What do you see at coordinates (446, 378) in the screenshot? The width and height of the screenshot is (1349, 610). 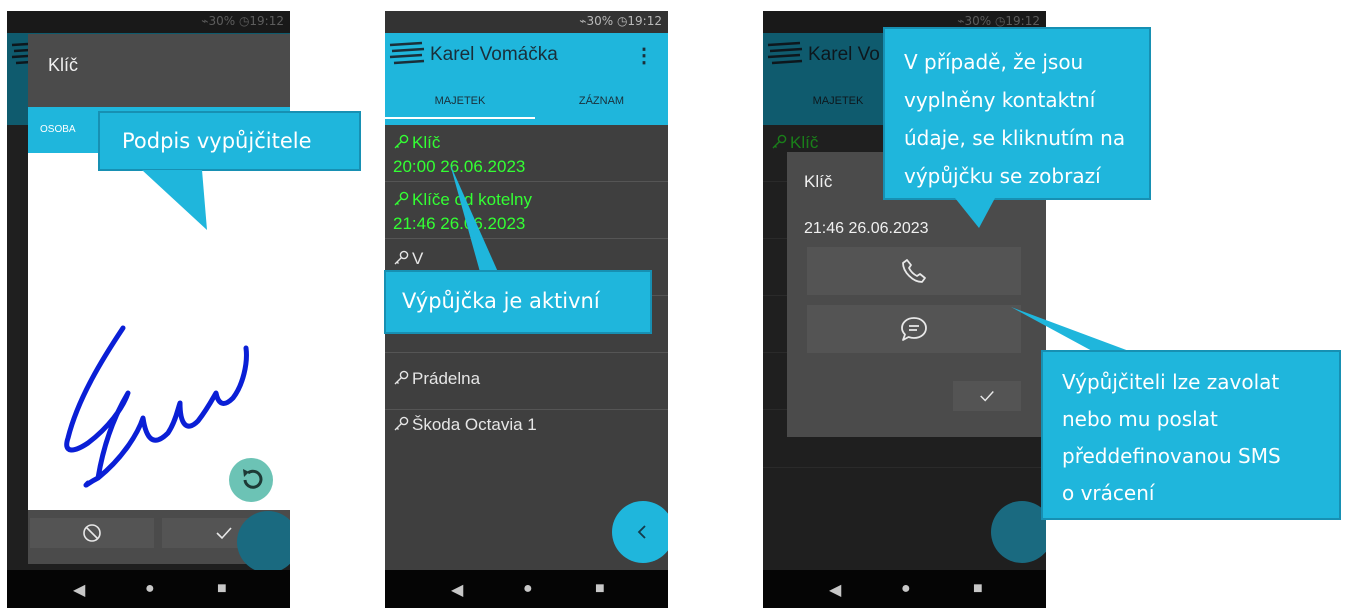 I see `item-name: Prádelna` at bounding box center [446, 378].